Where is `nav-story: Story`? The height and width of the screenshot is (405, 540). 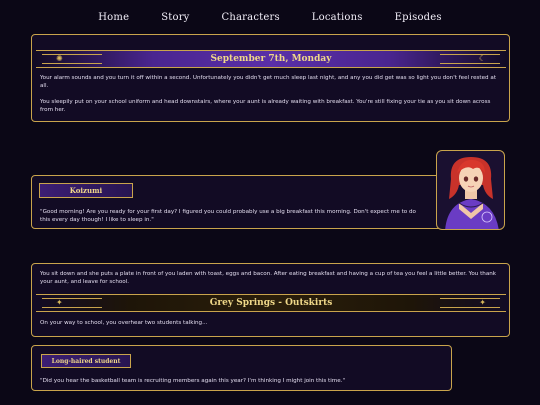 nav-story: Story is located at coordinates (175, 17).